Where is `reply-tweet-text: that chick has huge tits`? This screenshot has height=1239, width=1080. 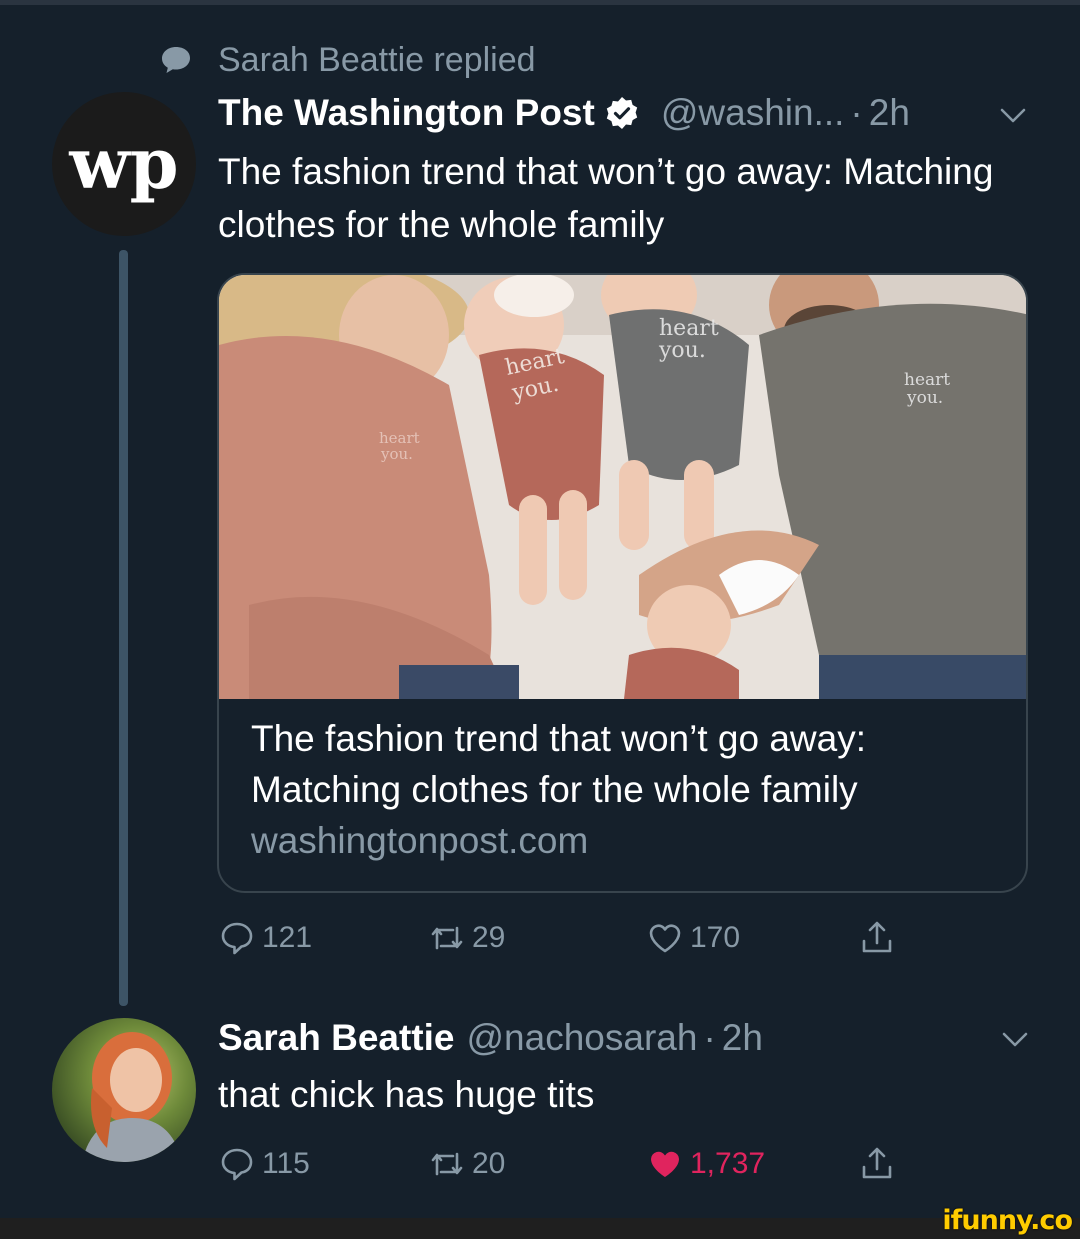
reply-tweet-text: that chick has huge tits is located at coordinates (406, 1094).